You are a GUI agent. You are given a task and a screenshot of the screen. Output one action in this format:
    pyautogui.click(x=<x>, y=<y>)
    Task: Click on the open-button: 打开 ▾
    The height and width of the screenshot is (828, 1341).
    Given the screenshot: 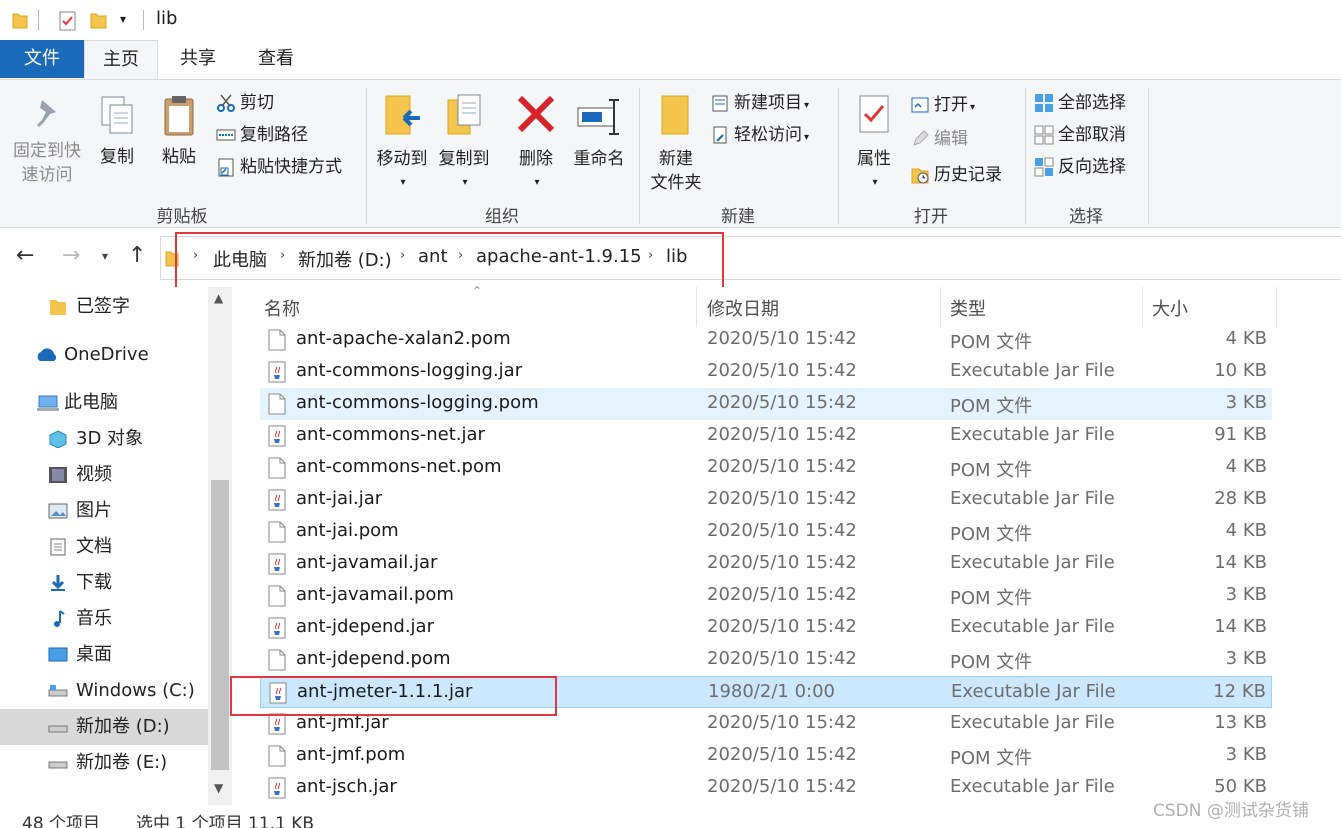 What is the action you would take?
    pyautogui.click(x=942, y=105)
    